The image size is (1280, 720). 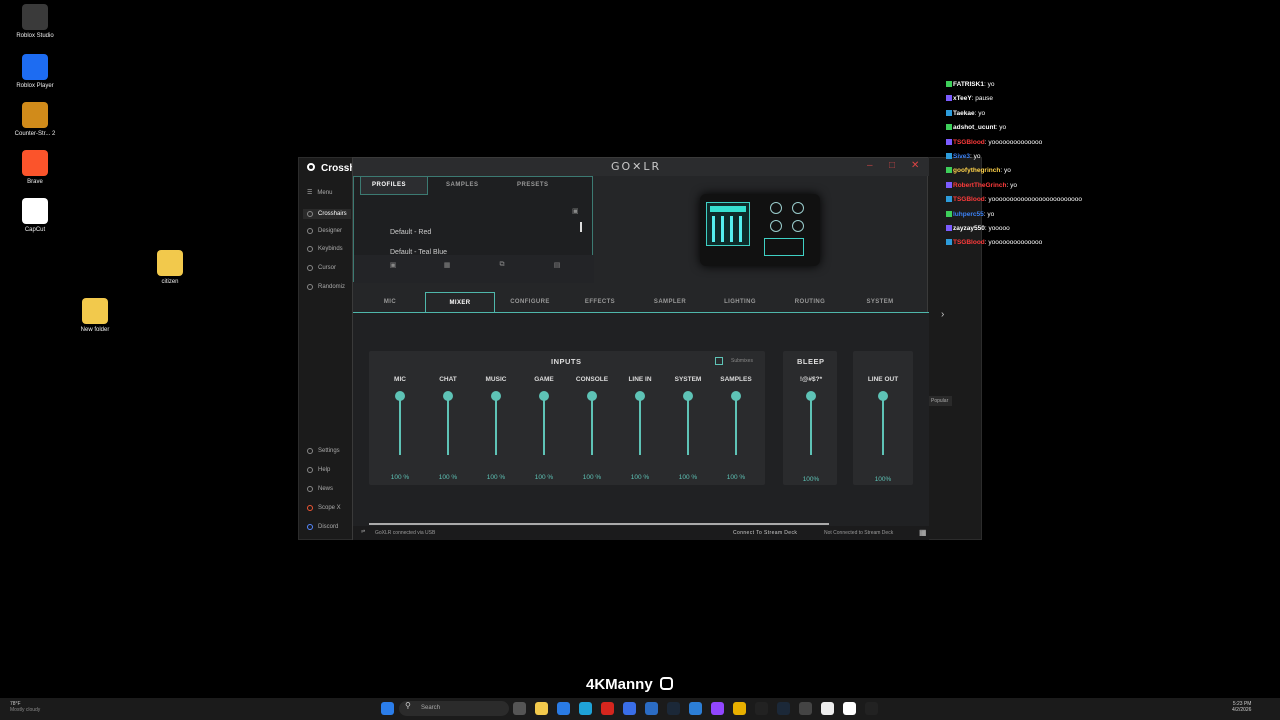 What do you see at coordinates (332, 214) in the screenshot?
I see `sidebar-item-label: Crosshairs` at bounding box center [332, 214].